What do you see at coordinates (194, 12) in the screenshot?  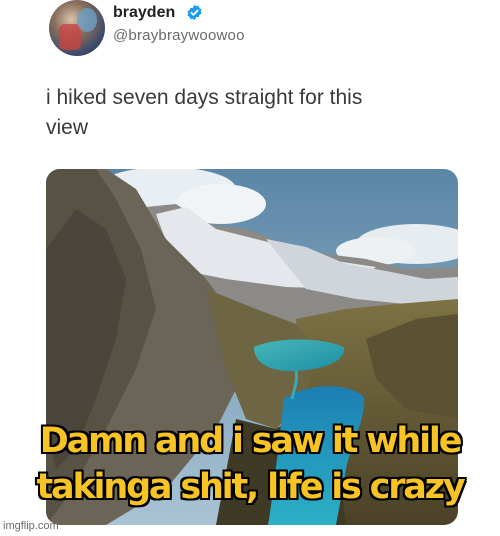 I see `verified-badge-icon` at bounding box center [194, 12].